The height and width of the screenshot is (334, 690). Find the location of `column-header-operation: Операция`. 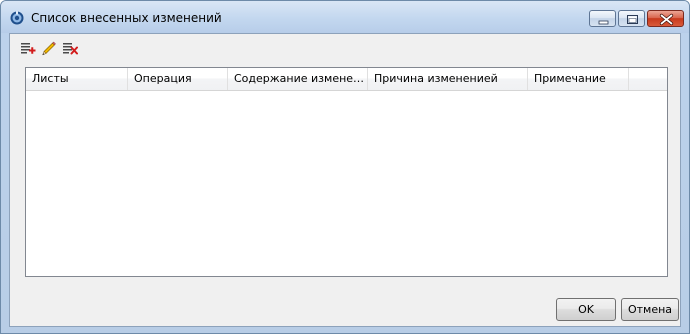

column-header-operation: Операция is located at coordinates (178, 79).